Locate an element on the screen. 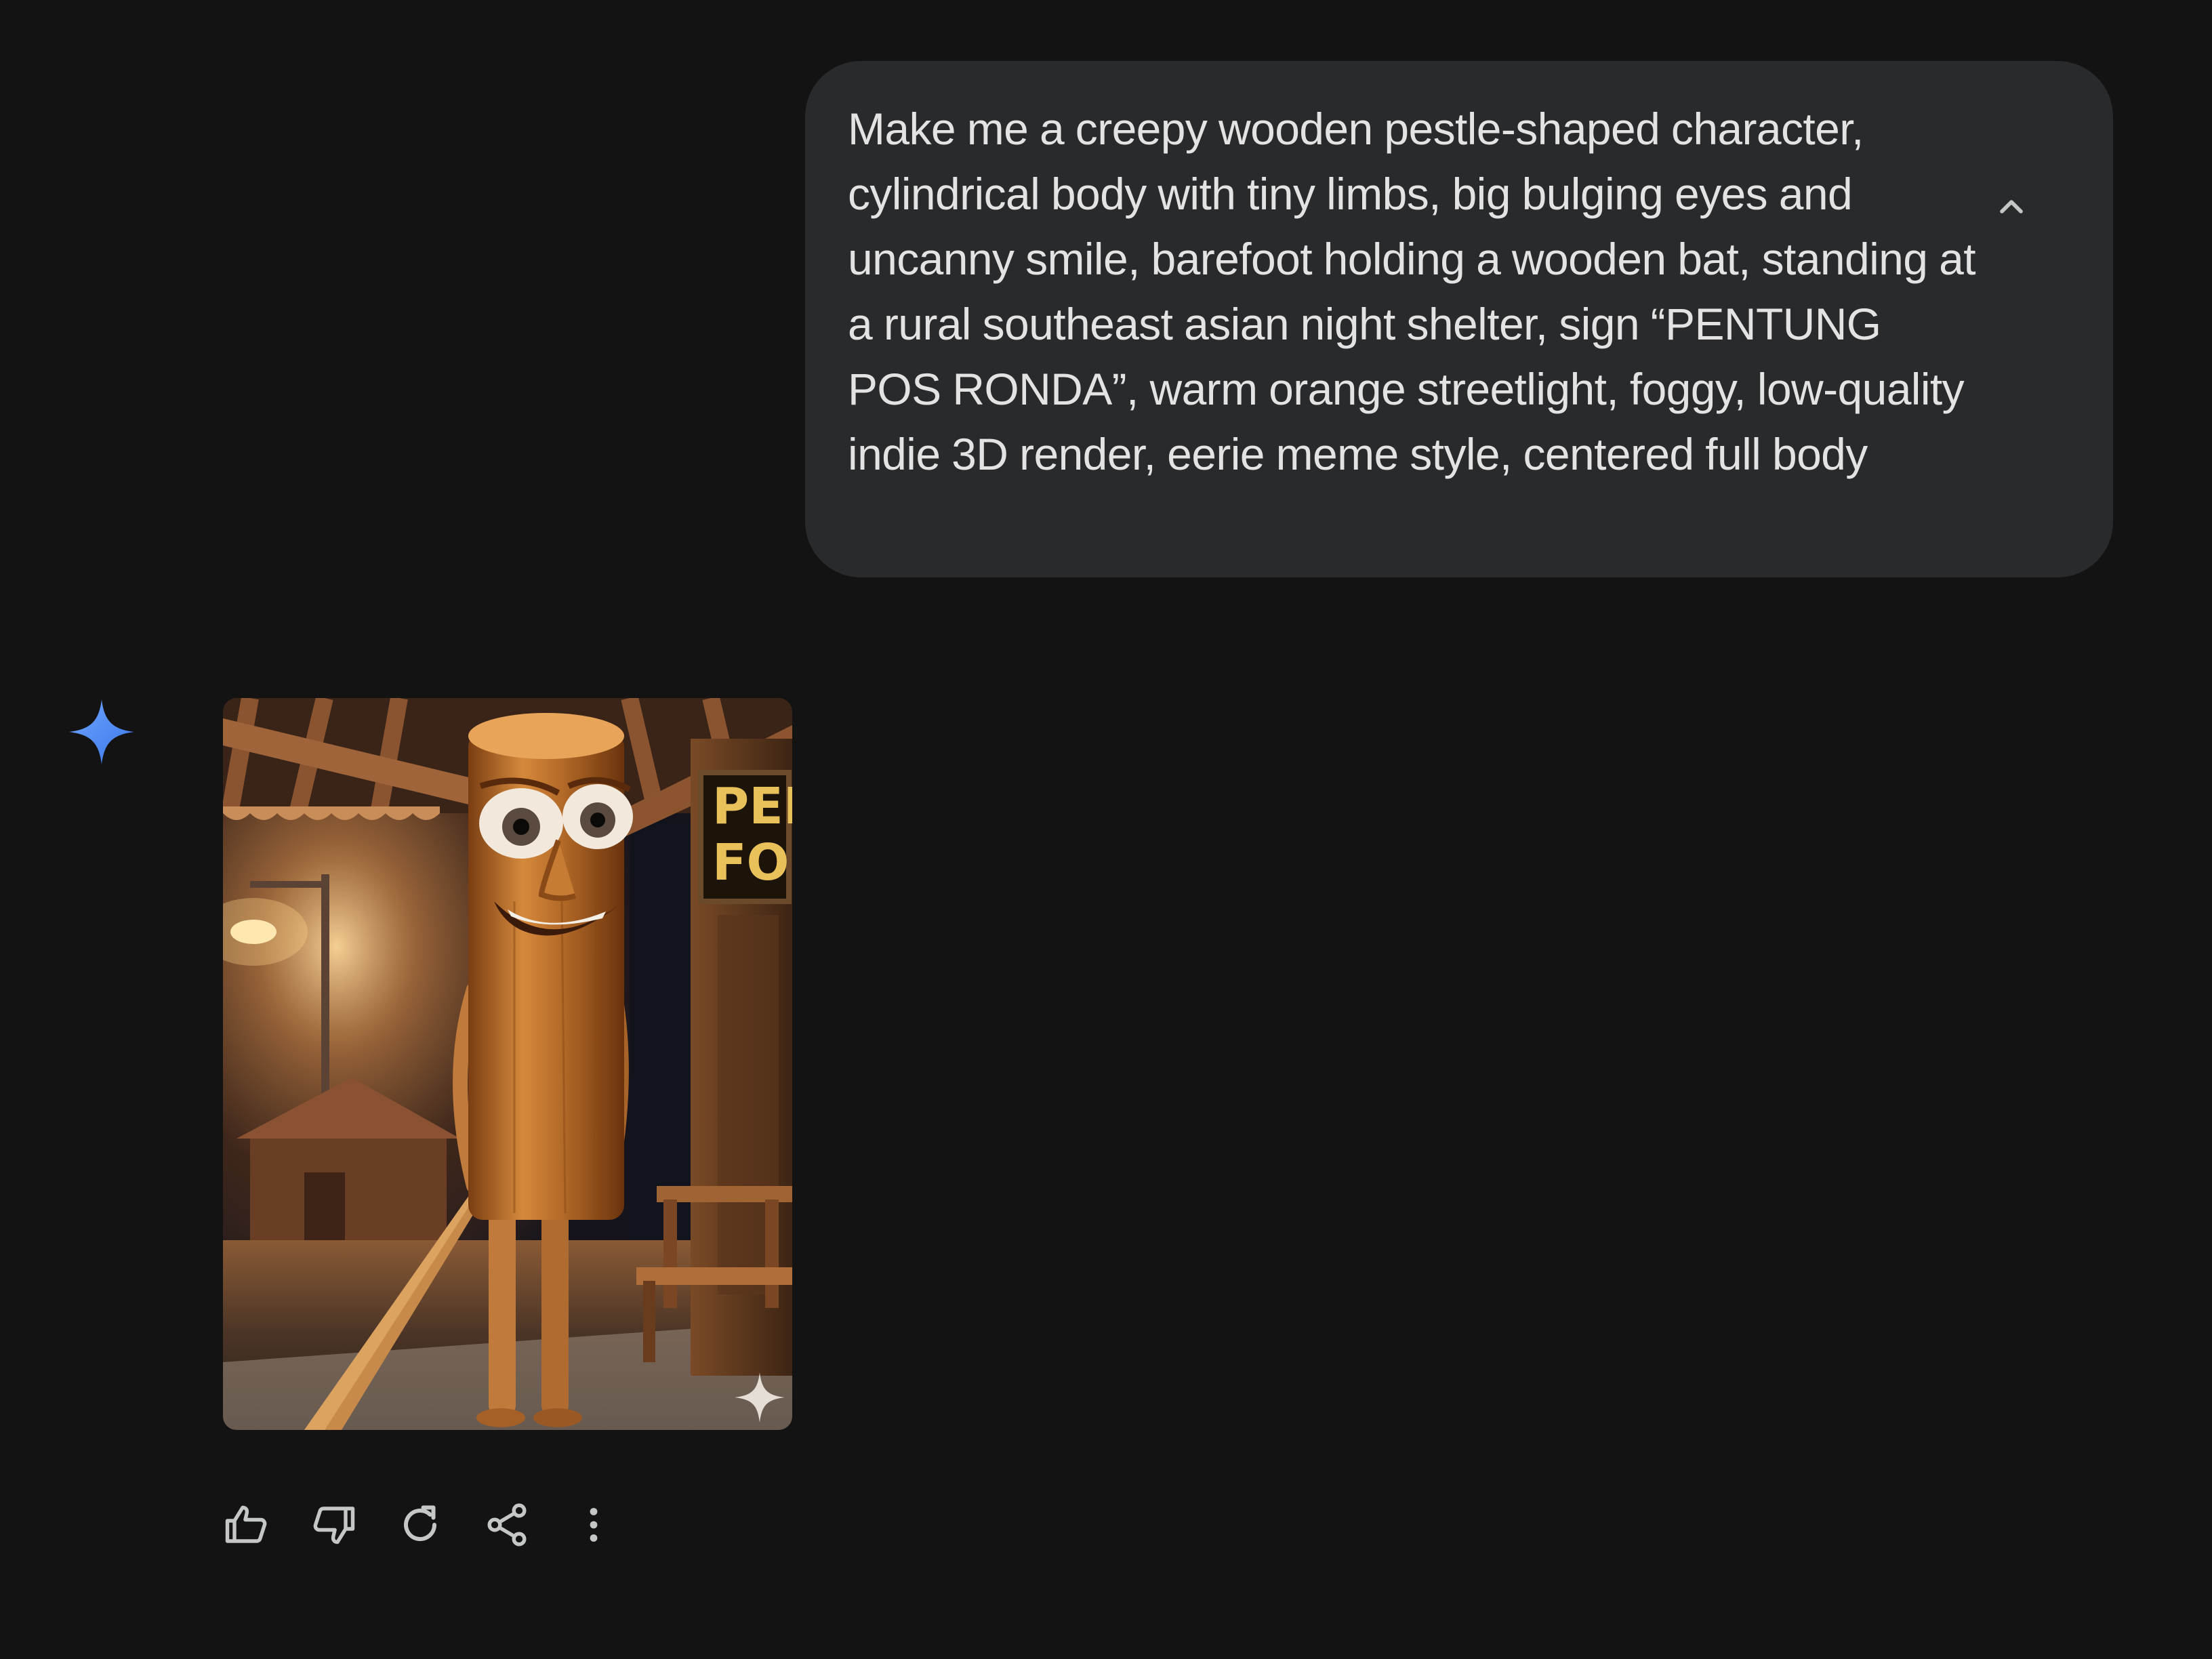  gemini-avatar is located at coordinates (102, 732).